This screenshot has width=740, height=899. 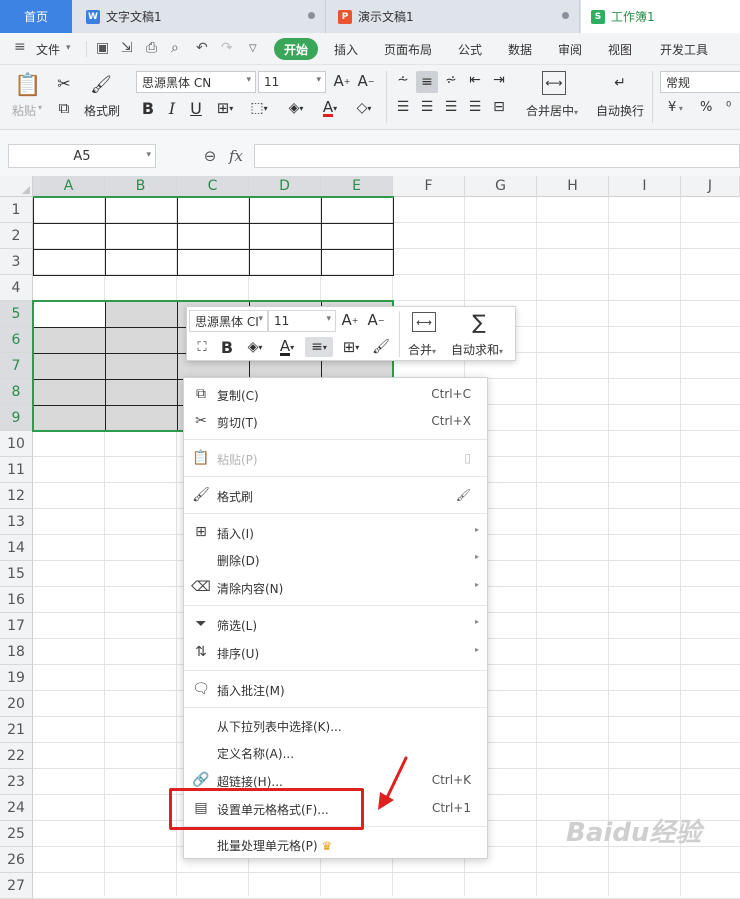 I want to click on column-header: D, so click(x=285, y=186).